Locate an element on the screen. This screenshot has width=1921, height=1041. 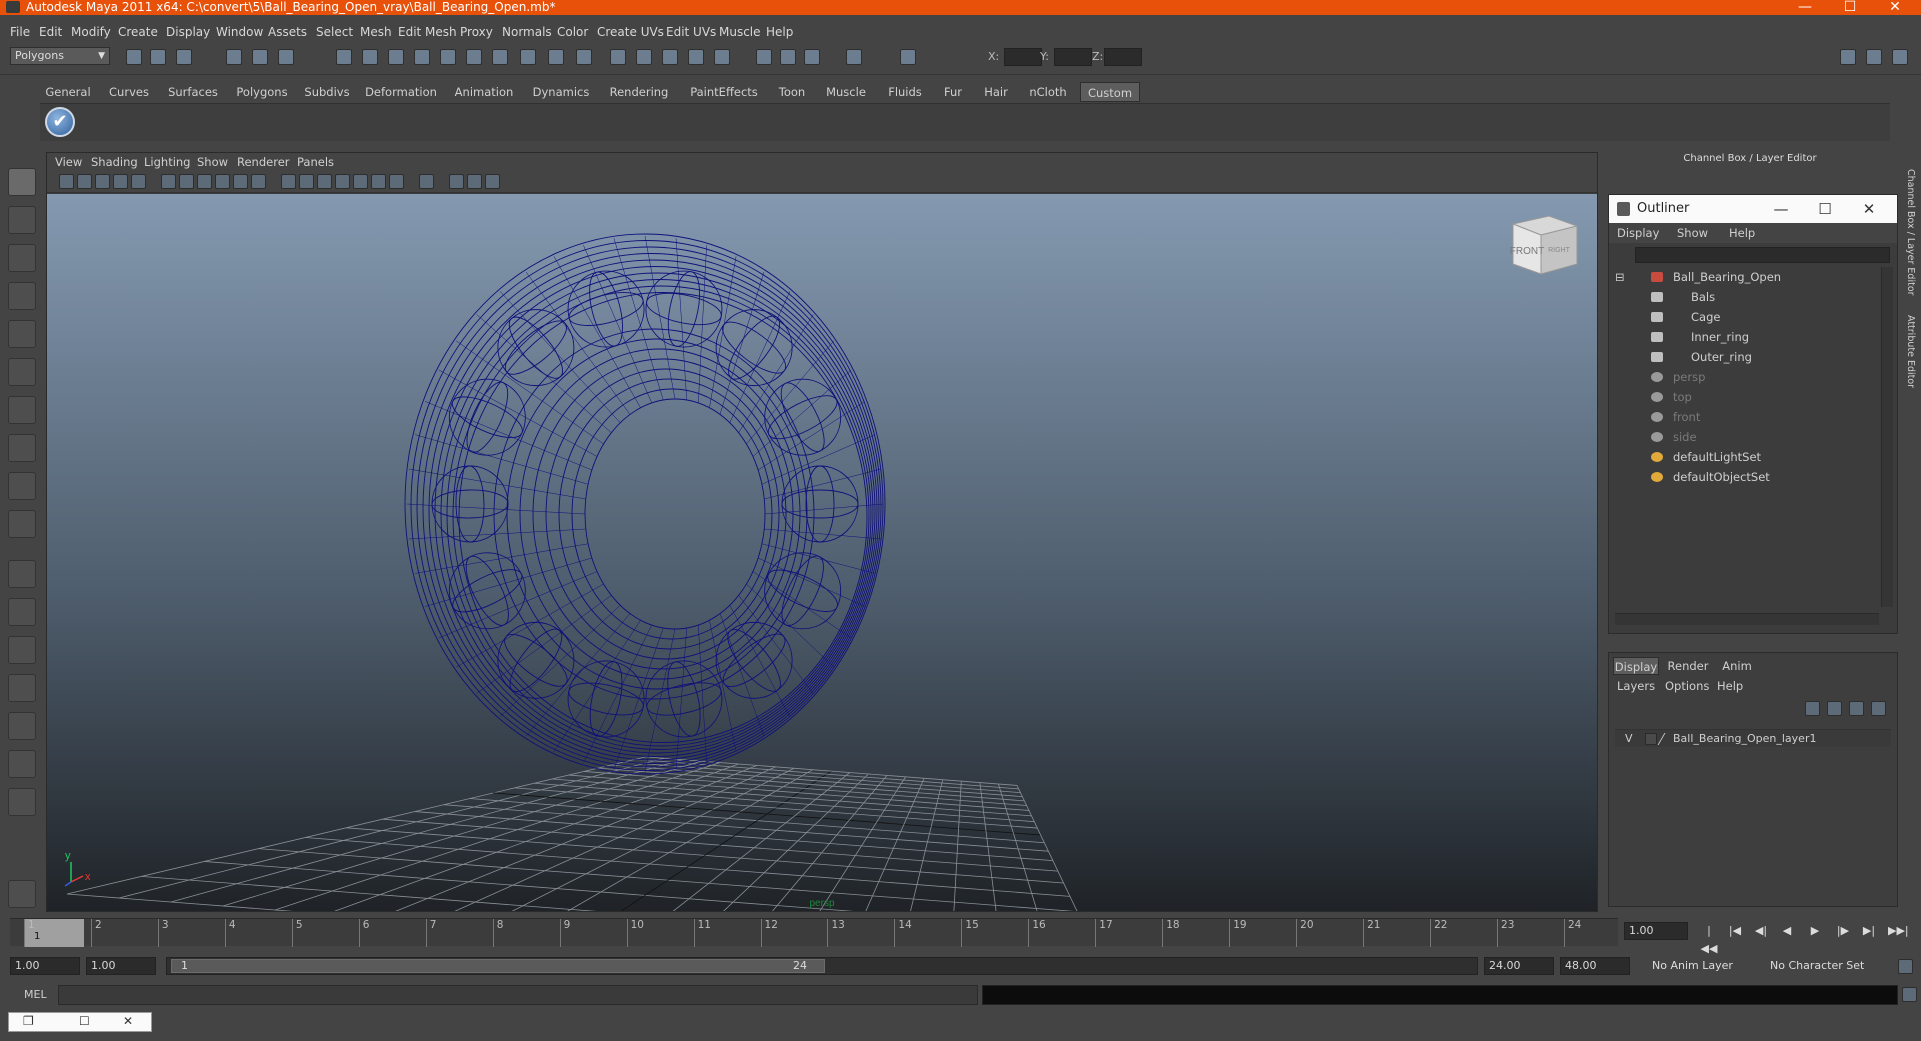
lock-icon is located at coordinates (556, 57).